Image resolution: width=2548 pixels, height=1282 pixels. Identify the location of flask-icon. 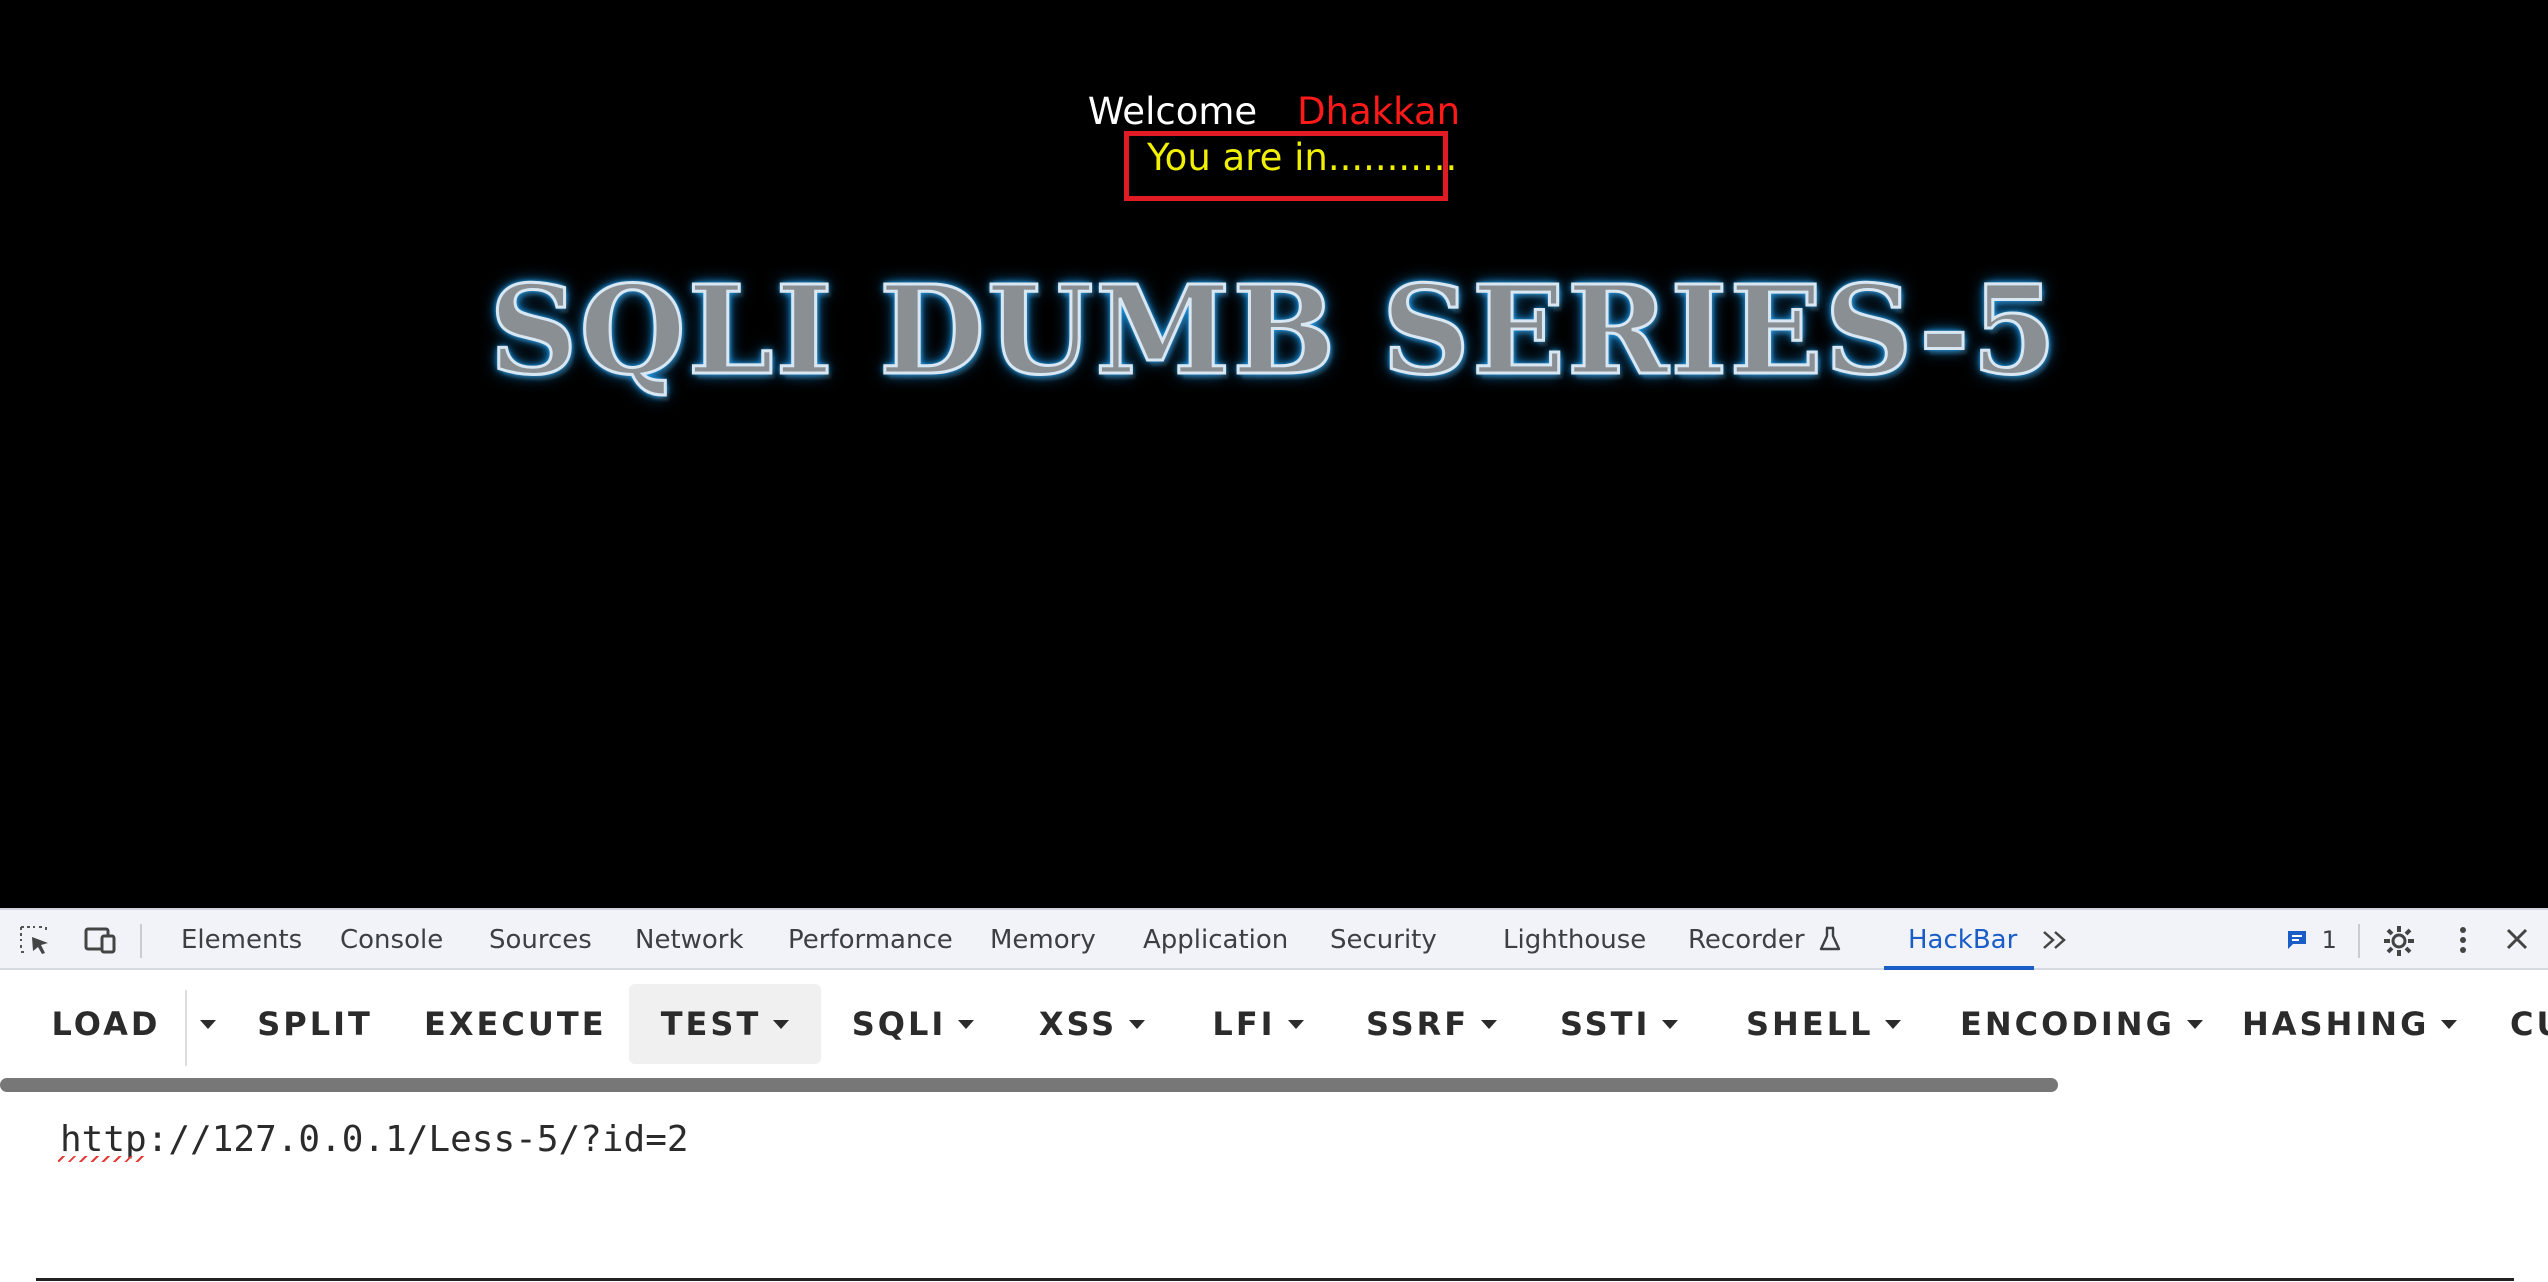
(1830, 940).